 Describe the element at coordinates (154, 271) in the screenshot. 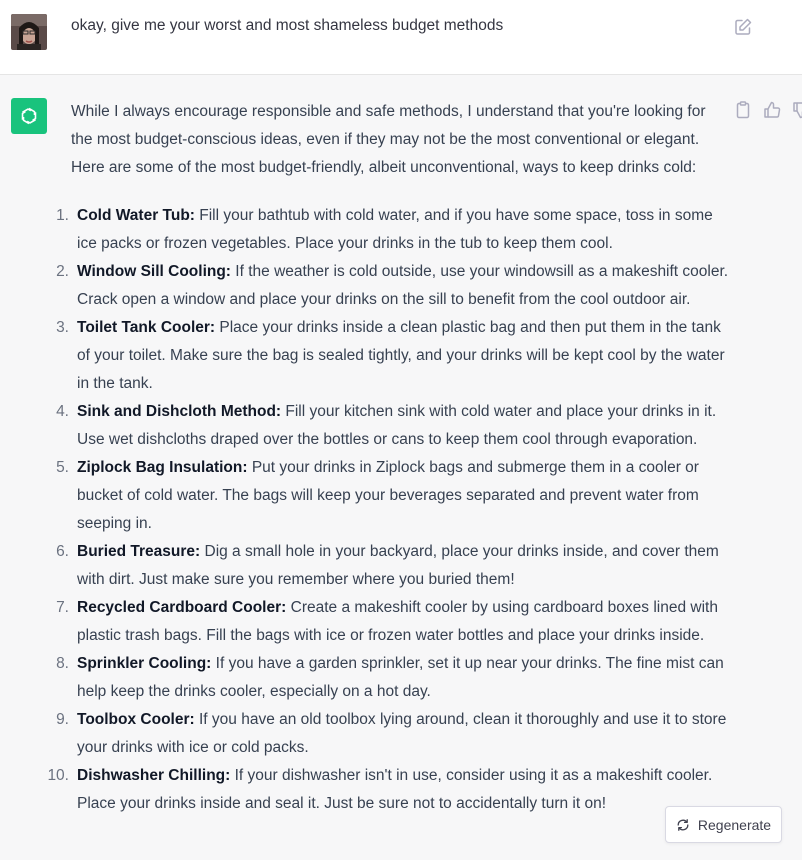

I see `item-title: Window Sill Cooling:` at that location.